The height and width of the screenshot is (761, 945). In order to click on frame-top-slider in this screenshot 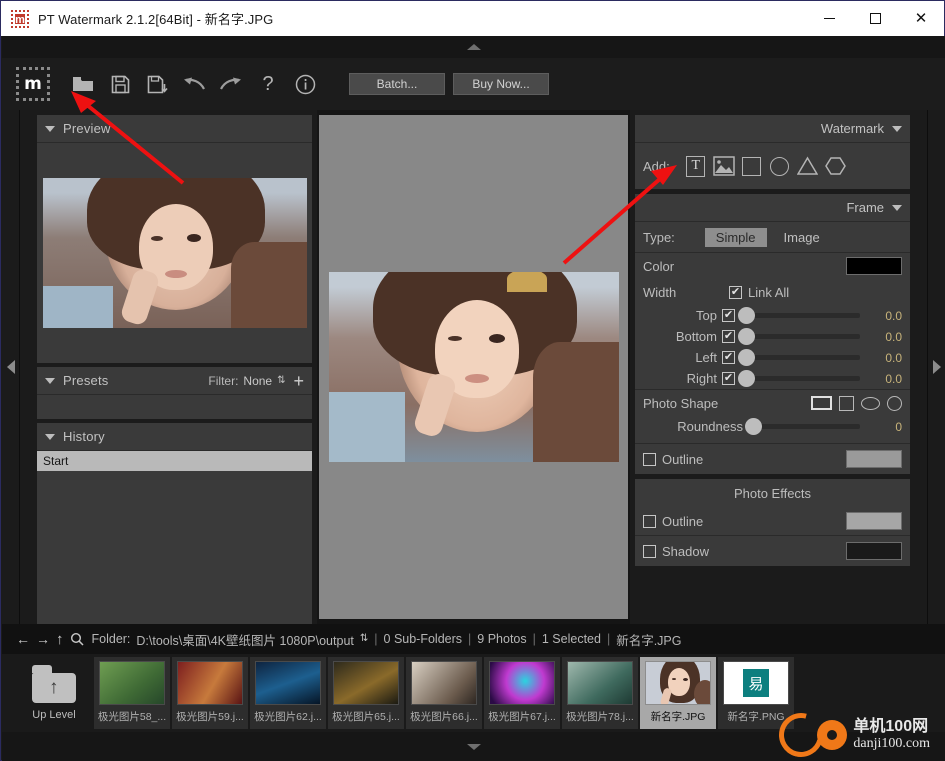, I will do `click(799, 315)`.